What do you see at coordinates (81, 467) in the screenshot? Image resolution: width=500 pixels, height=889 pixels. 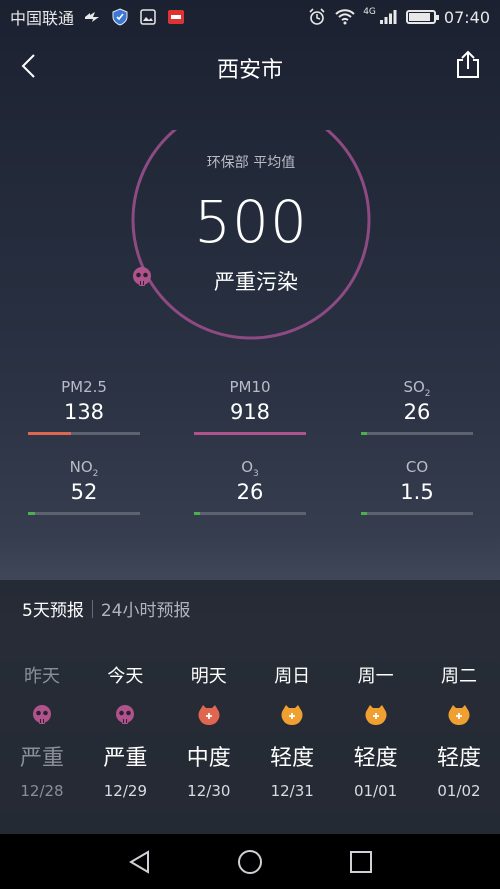 I see `pollutant-name-text: NO` at bounding box center [81, 467].